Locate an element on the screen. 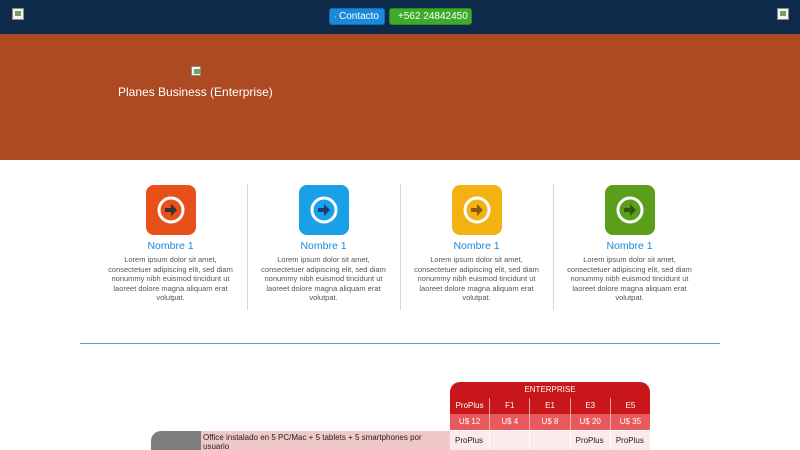 The width and height of the screenshot is (800, 450). section-divider is located at coordinates (400, 343).